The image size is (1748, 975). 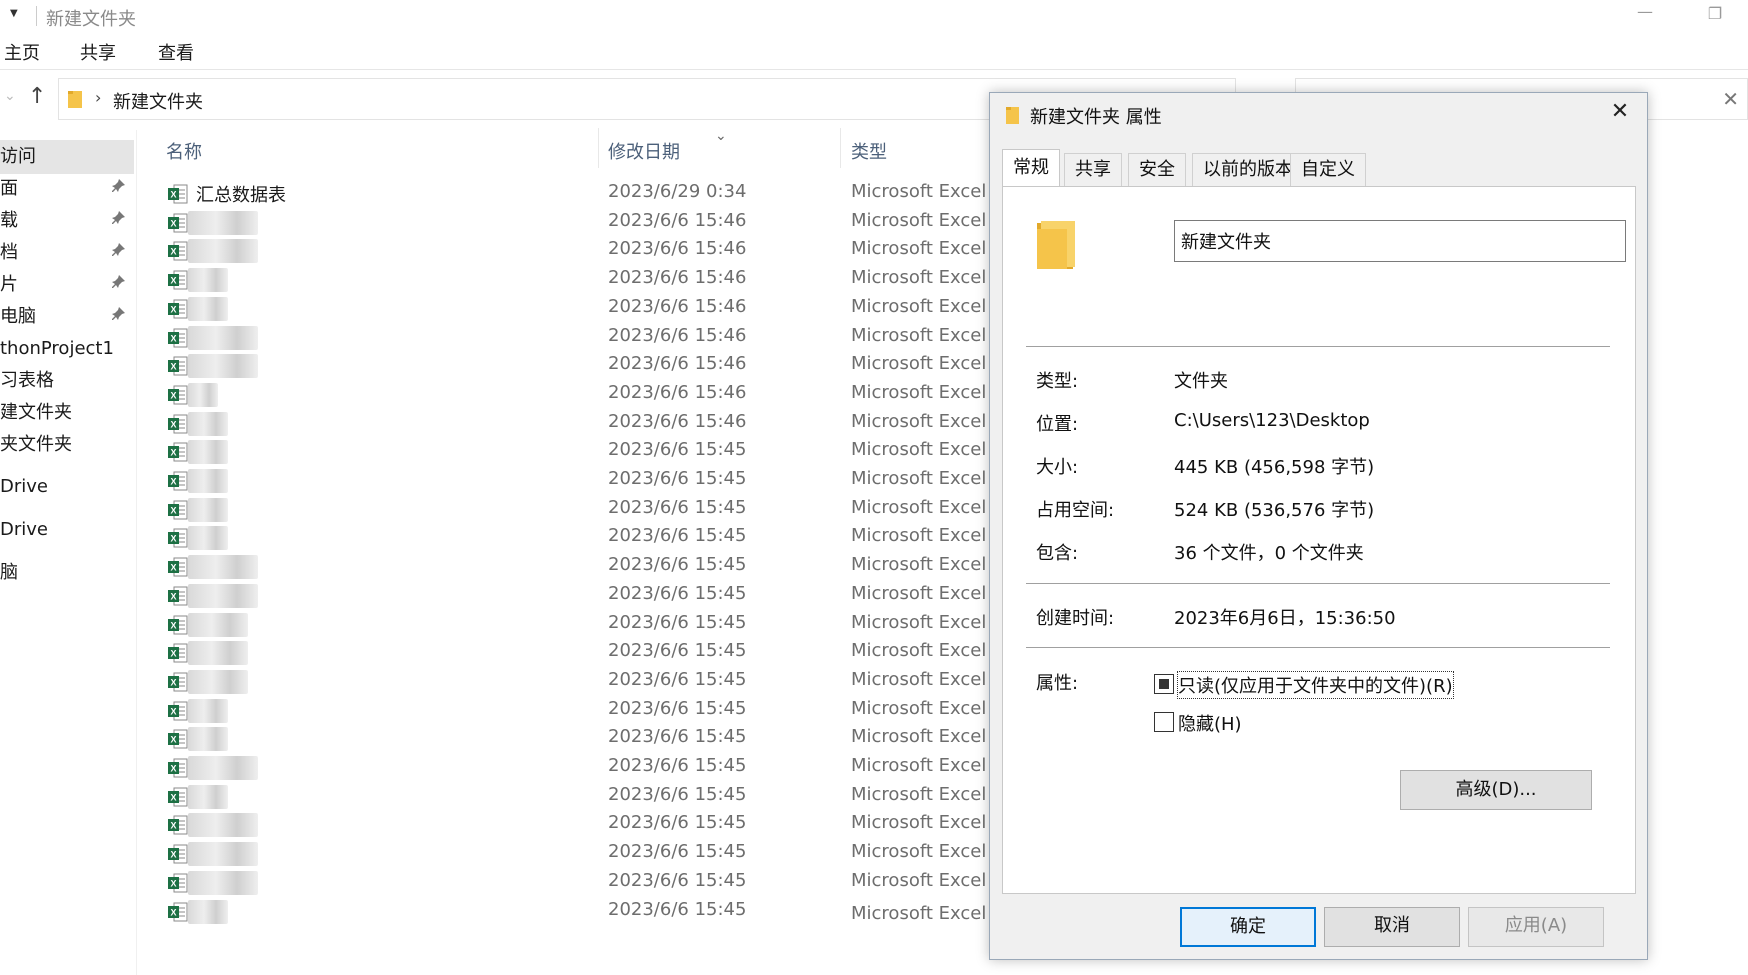 I want to click on minimize-button: —, so click(x=1645, y=15).